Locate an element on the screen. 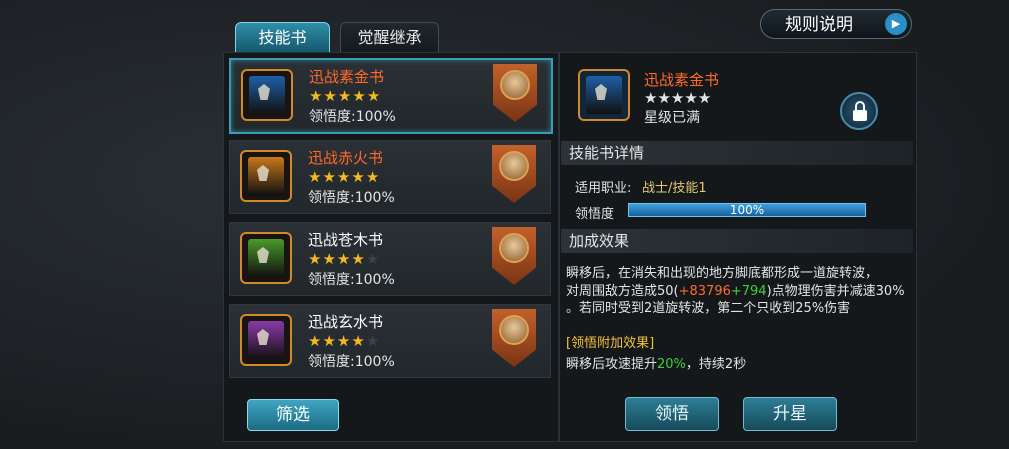 Image resolution: width=1009 pixels, height=449 pixels. section-details-header: 技能书详情 is located at coordinates (737, 153).